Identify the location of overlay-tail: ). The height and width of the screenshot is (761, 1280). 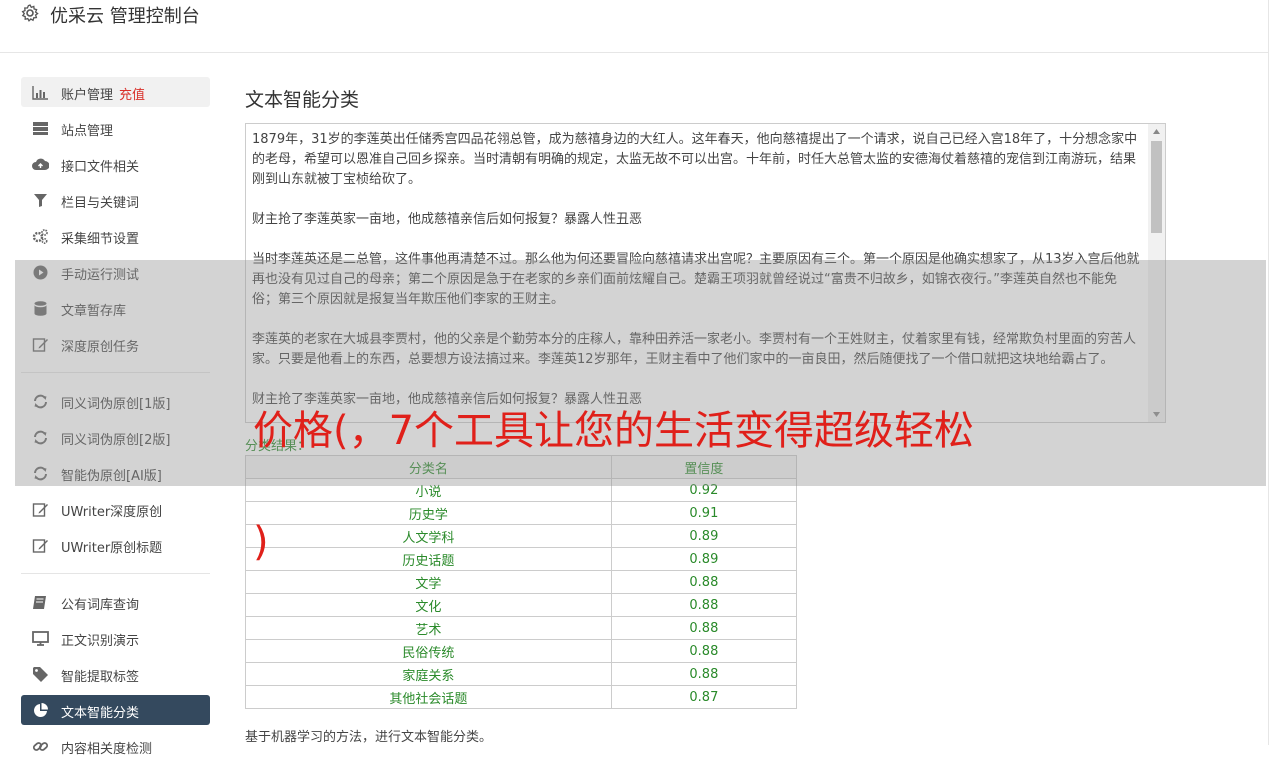
(261, 542).